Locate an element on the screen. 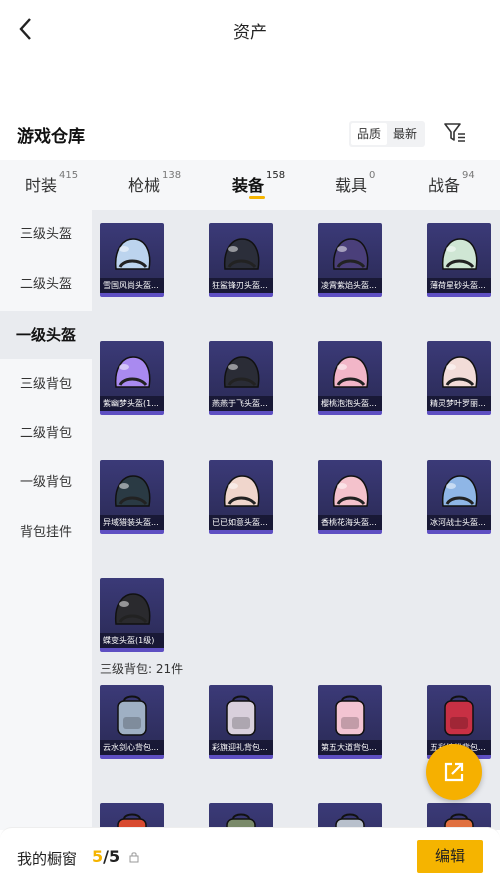 This screenshot has height=885, width=500. warehouse-title: 游戏仓库 is located at coordinates (51, 137).